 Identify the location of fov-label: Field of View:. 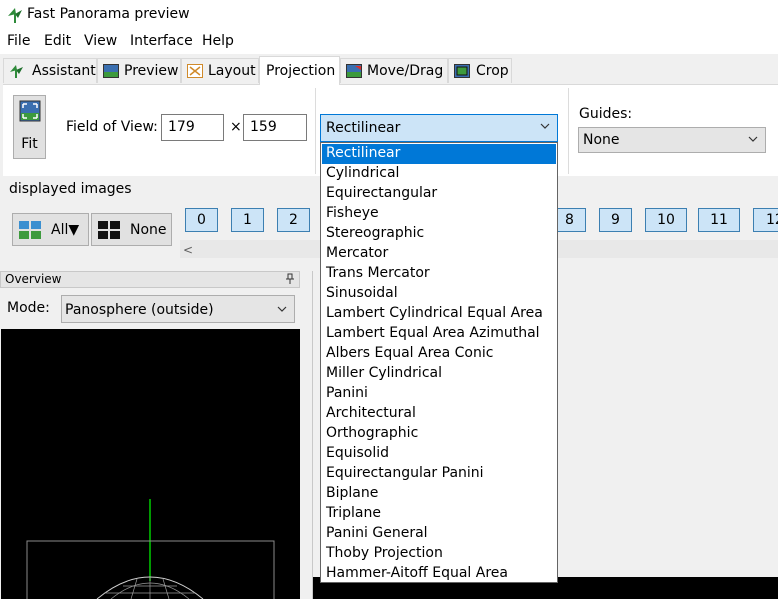
(112, 127).